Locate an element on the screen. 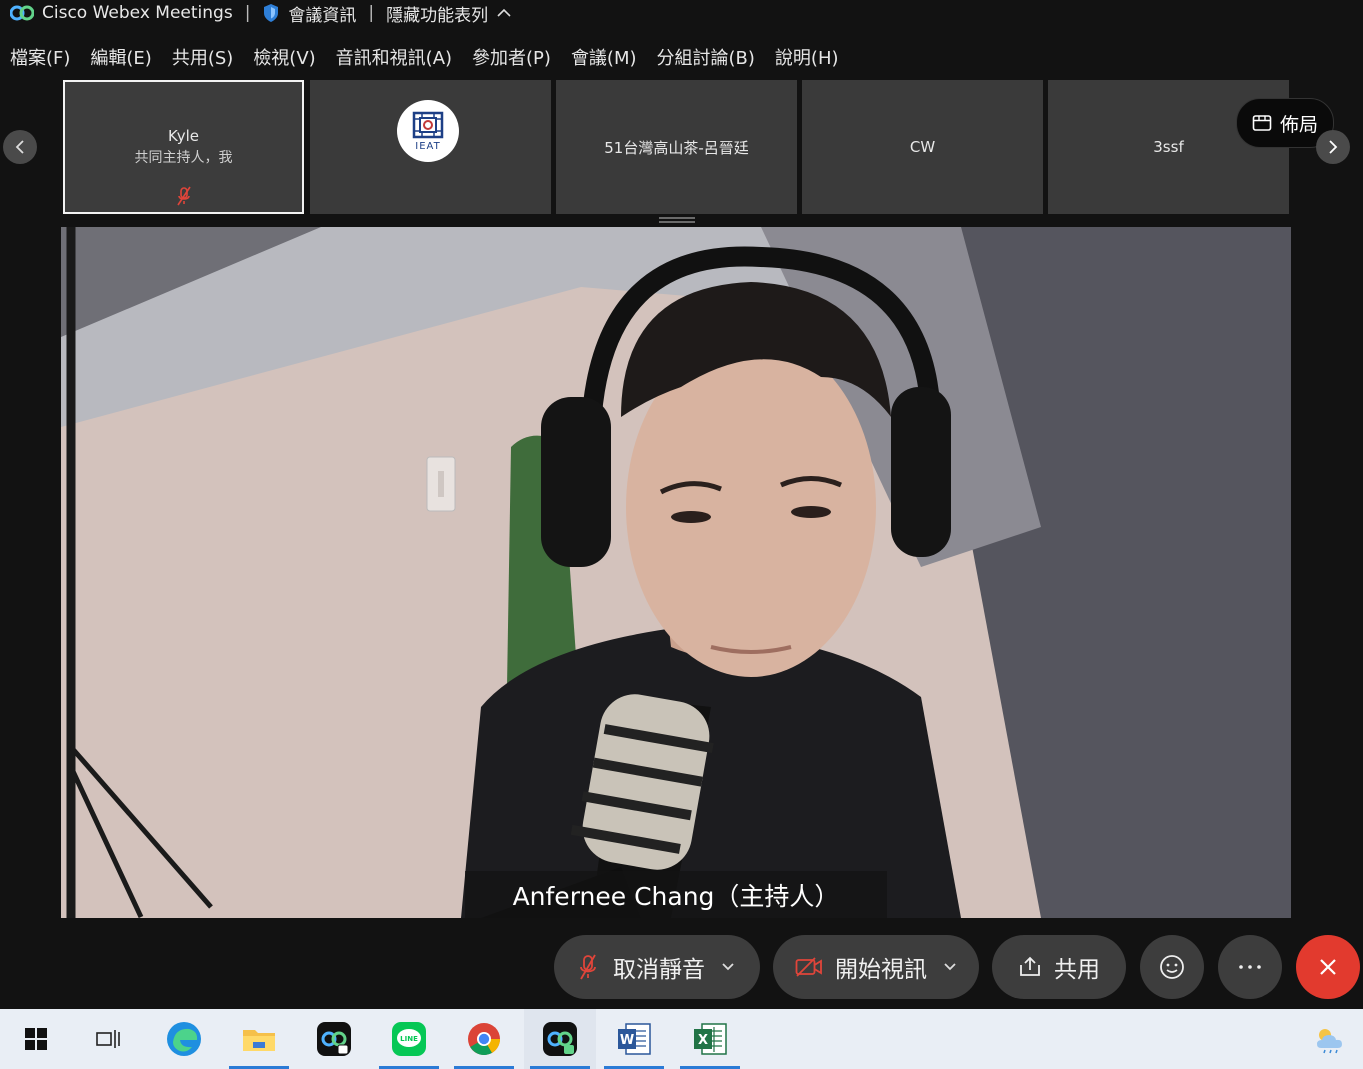 Image resolution: width=1363 pixels, height=1069 pixels. unmute-label: 取消靜音 is located at coordinates (659, 970).